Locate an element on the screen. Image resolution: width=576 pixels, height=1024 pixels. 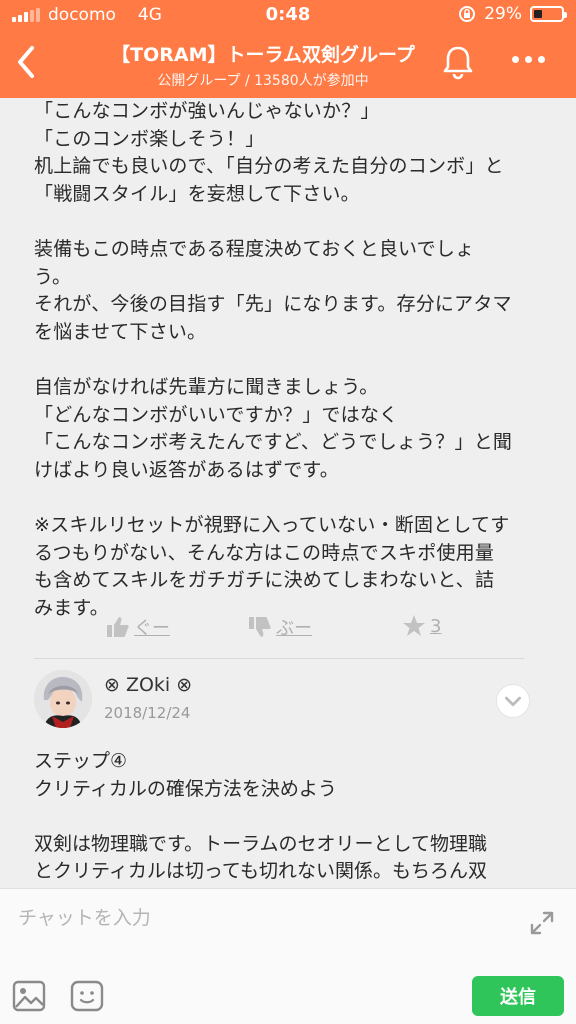
group-title: 【TORAM】トーラム双剣グループ is located at coordinates (263, 55).